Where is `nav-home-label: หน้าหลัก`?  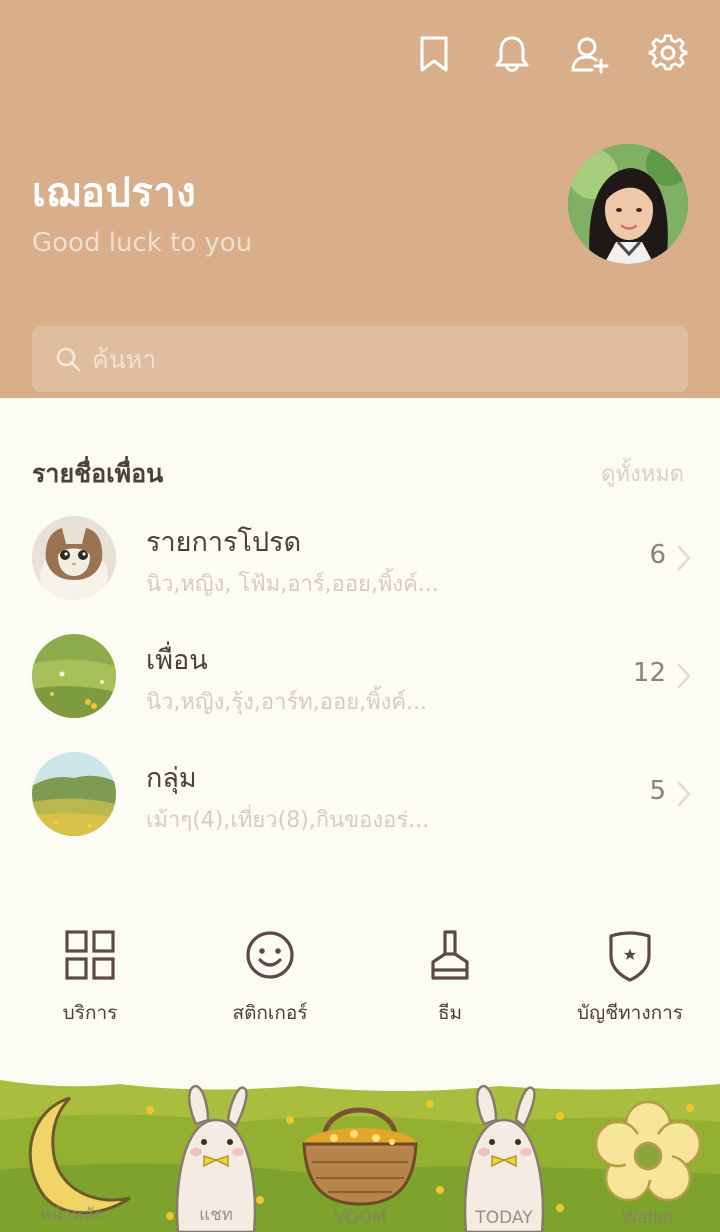 nav-home-label: หน้าหลัก is located at coordinates (72, 1215).